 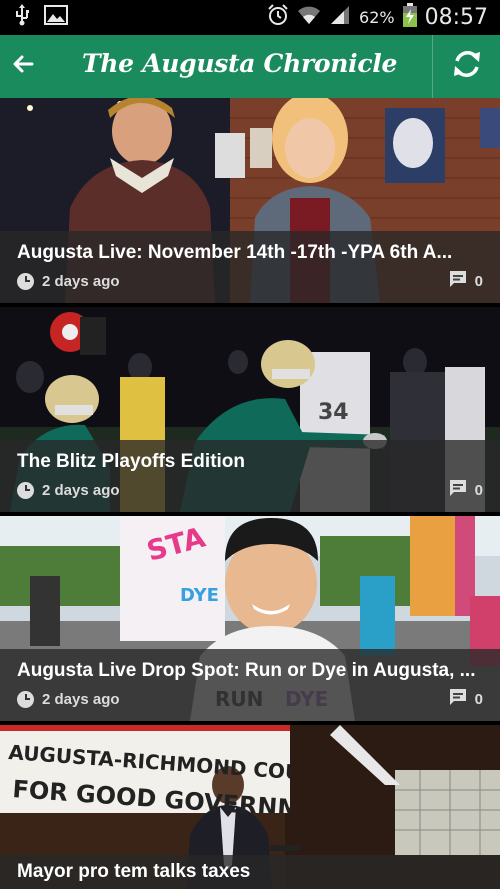 What do you see at coordinates (278, 17) in the screenshot?
I see `alarm-icon` at bounding box center [278, 17].